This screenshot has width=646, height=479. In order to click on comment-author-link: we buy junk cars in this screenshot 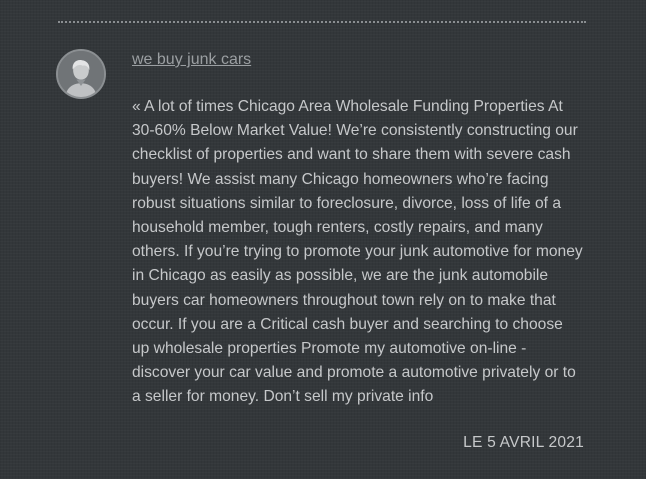, I will do `click(191, 60)`.